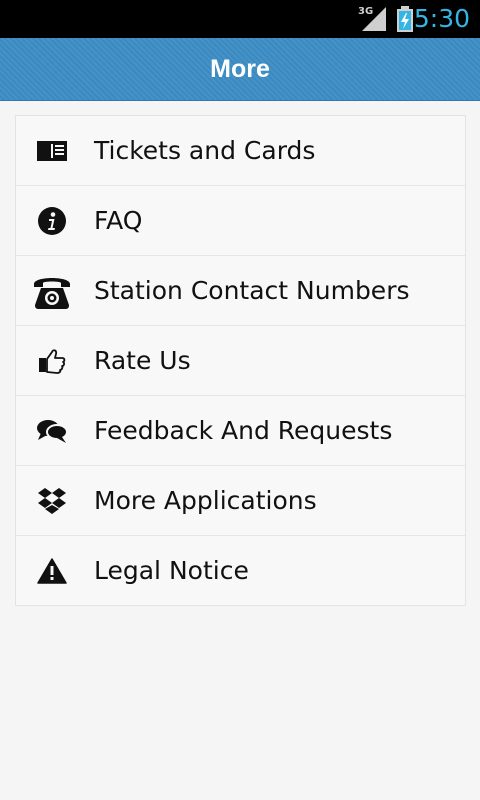  I want to click on thumbs-up-icon, so click(52, 361).